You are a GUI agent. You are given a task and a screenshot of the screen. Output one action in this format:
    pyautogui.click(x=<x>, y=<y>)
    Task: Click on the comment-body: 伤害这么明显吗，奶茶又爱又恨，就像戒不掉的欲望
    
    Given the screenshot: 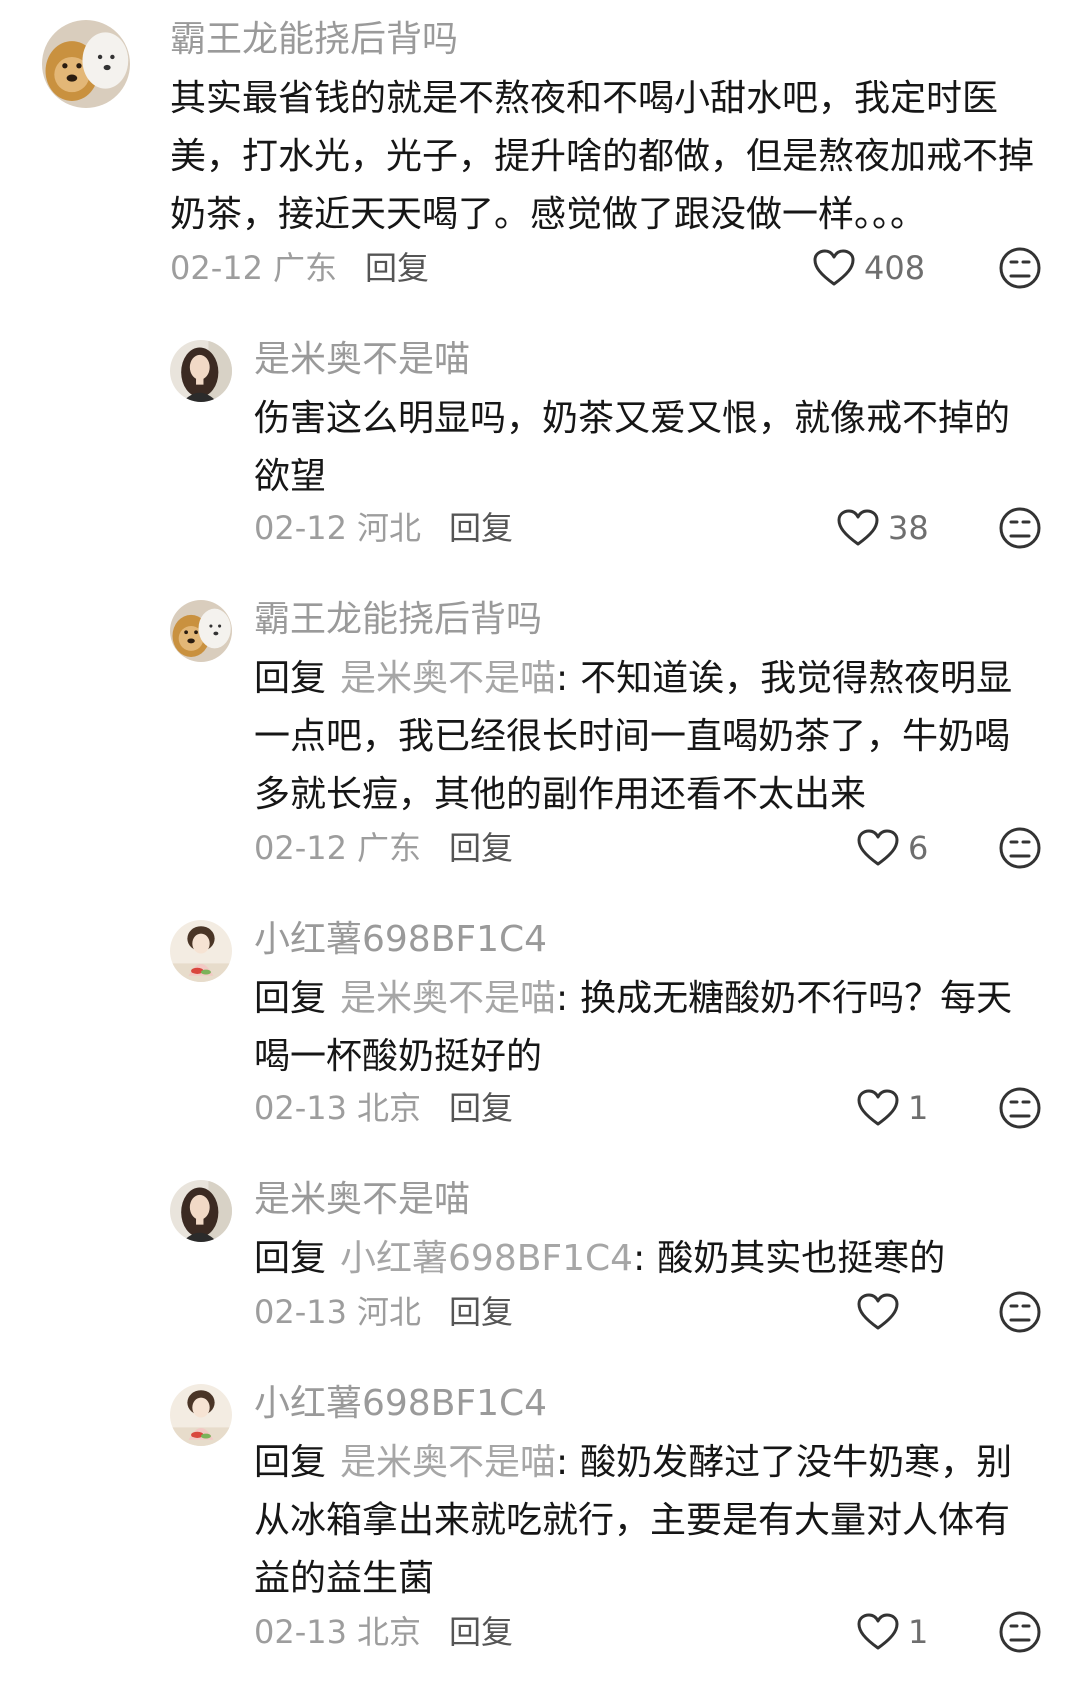 What is the action you would take?
    pyautogui.click(x=632, y=447)
    